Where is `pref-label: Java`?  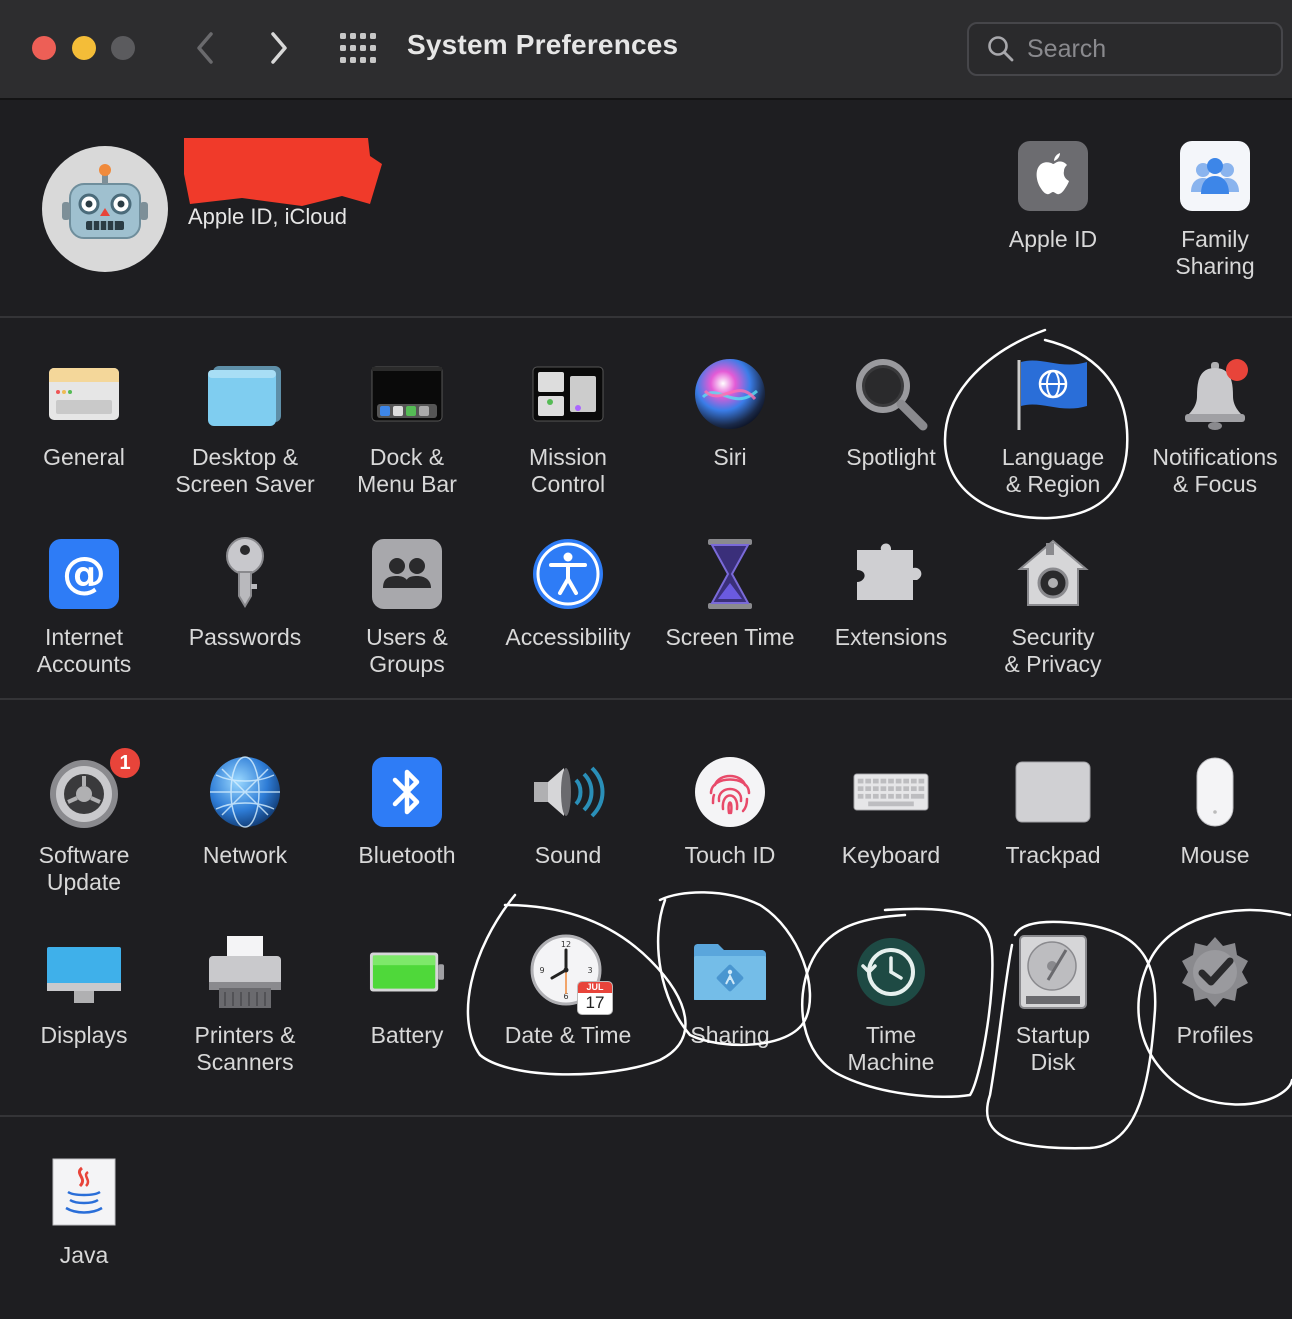
pref-label: Java is located at coordinates (84, 1255).